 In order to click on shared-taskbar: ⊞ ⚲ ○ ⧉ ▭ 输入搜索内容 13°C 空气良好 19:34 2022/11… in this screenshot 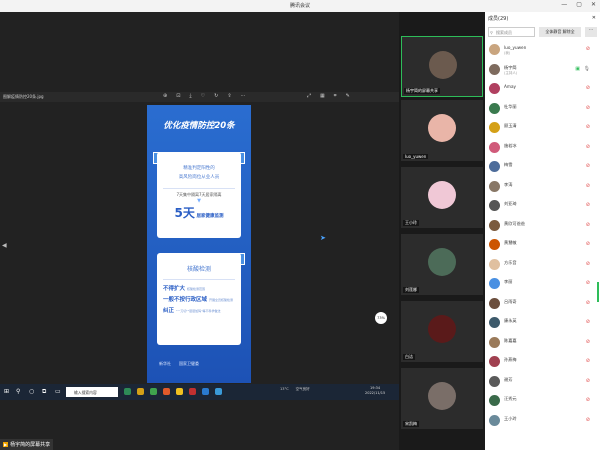, I will do `click(199, 392)`.